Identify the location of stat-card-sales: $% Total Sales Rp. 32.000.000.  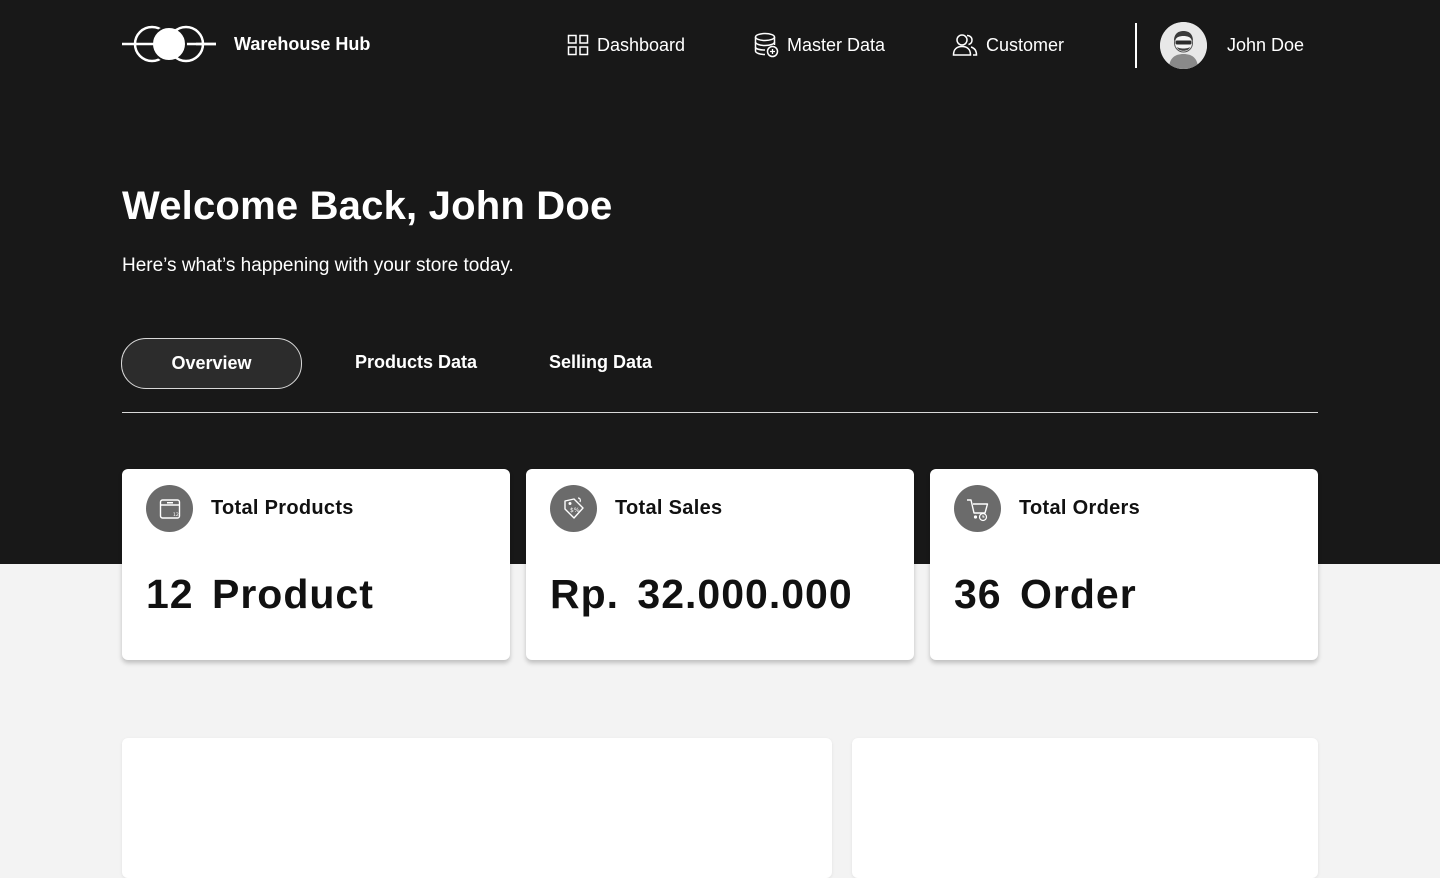
(720, 564).